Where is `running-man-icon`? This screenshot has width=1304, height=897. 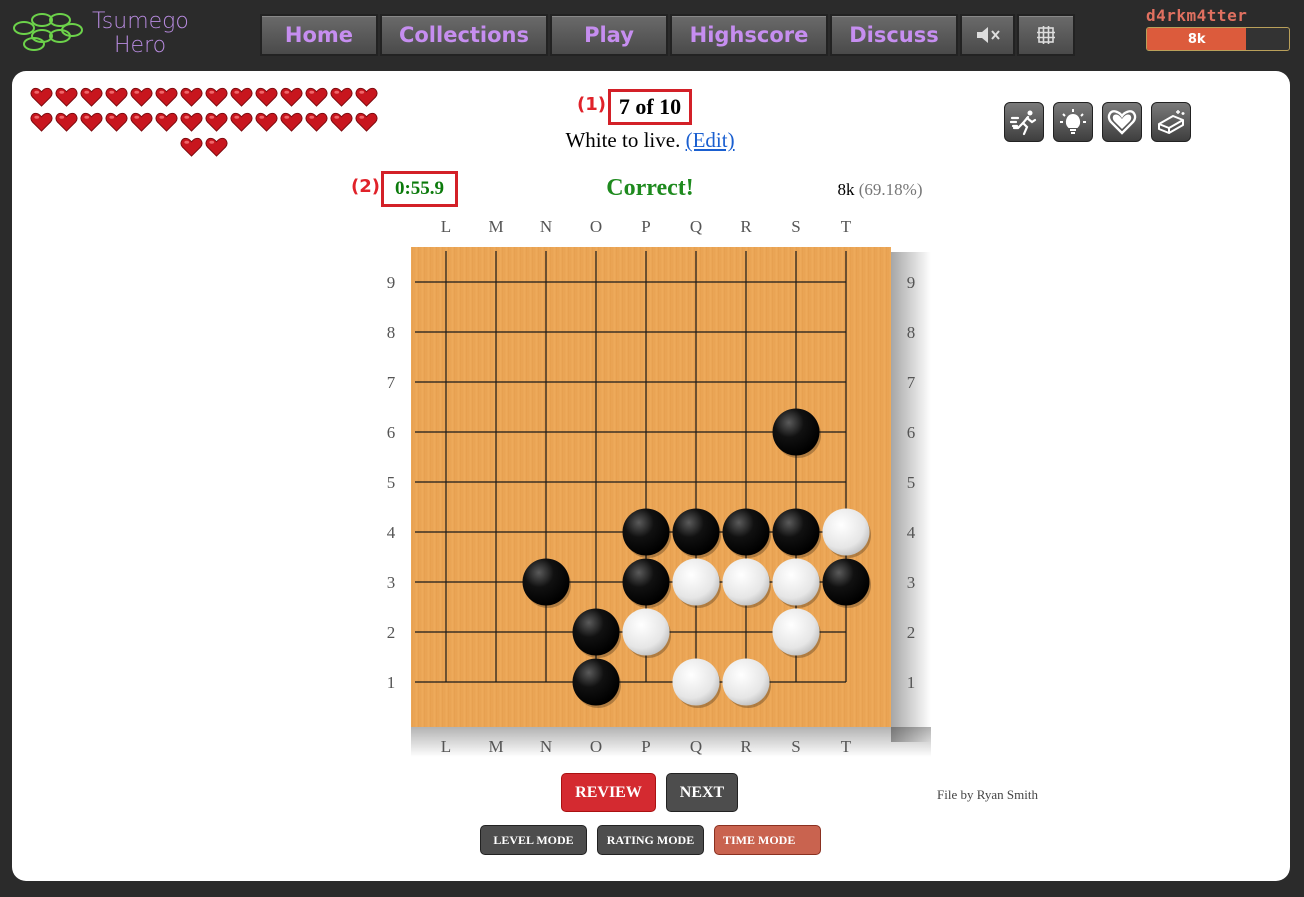
running-man-icon is located at coordinates (1023, 123).